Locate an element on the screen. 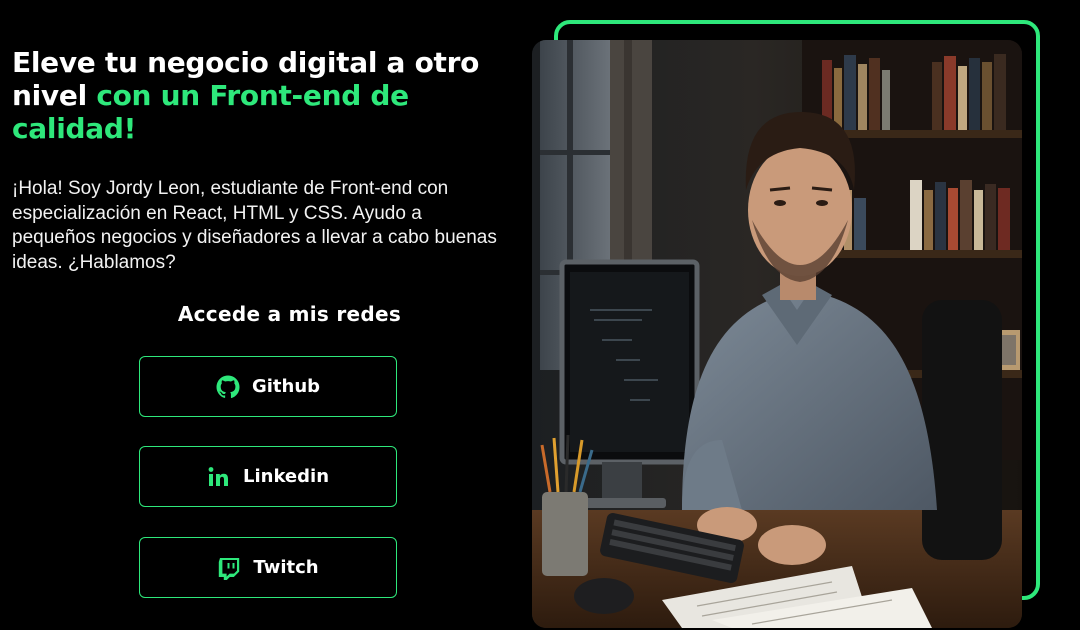 This screenshot has height=630, width=1080. twitch-label: Twitch is located at coordinates (286, 567).